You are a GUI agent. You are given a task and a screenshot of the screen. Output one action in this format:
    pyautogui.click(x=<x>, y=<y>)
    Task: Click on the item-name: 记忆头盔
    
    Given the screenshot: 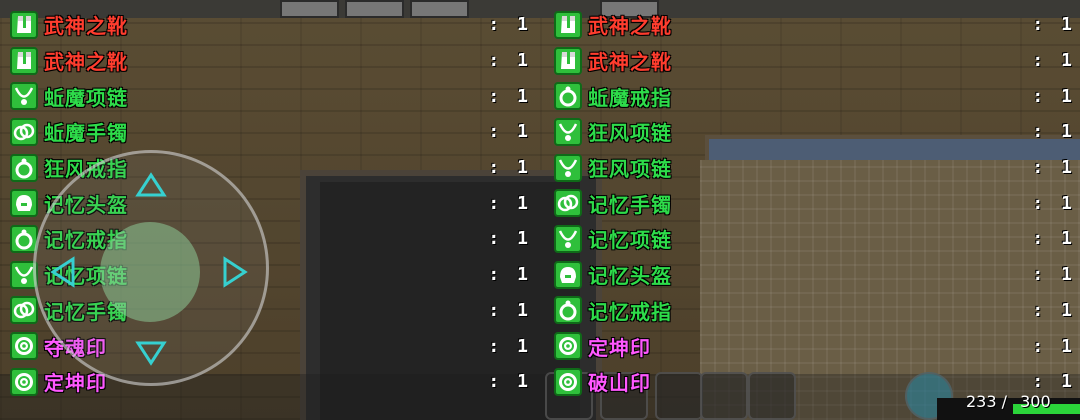 What is the action you would take?
    pyautogui.click(x=630, y=276)
    